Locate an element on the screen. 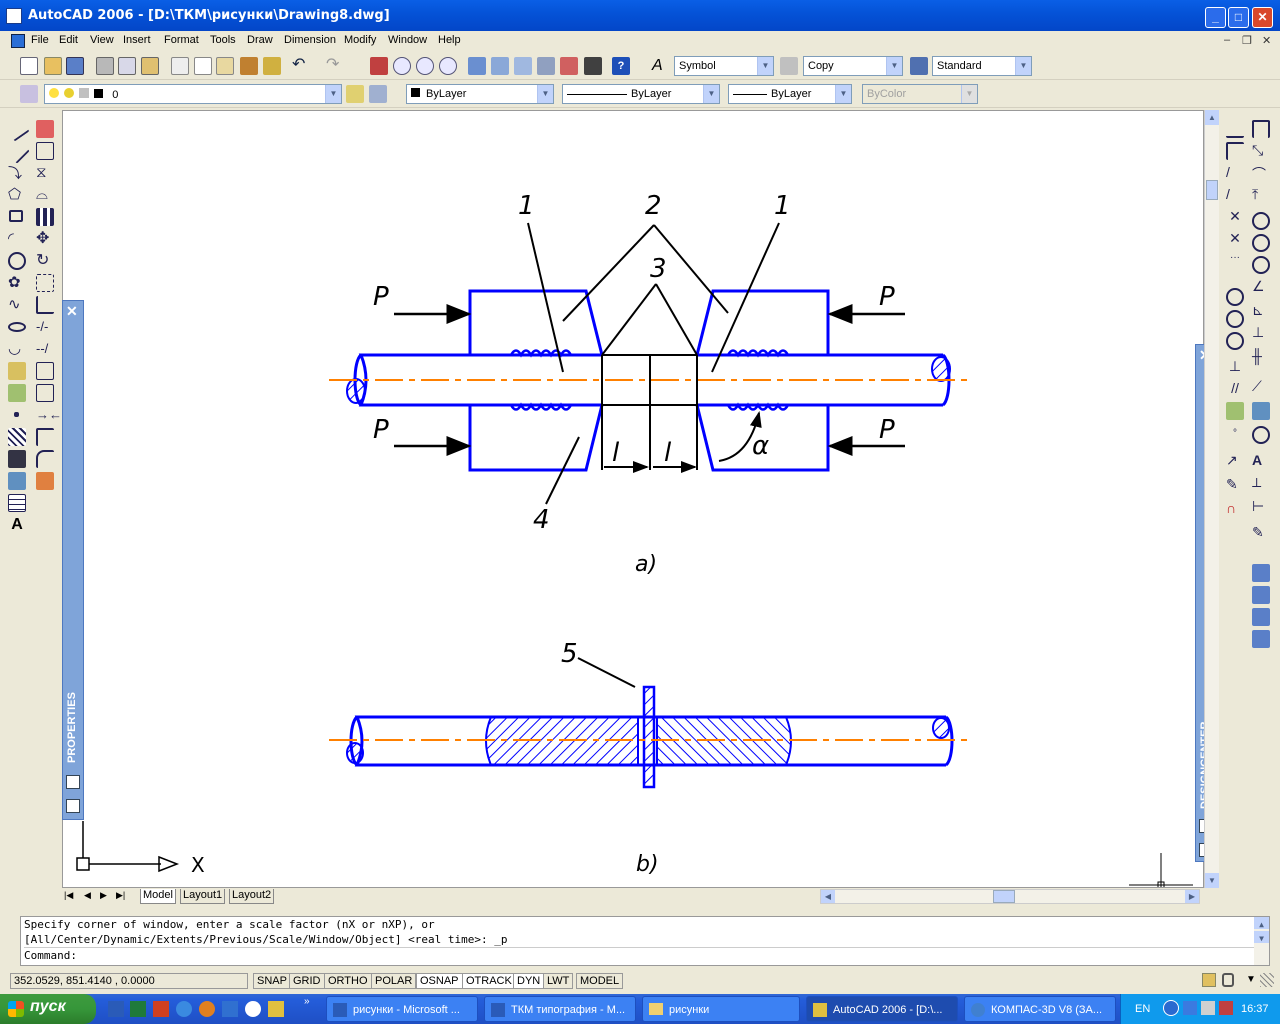 The width and height of the screenshot is (1280, 1024). menu-help: Help is located at coordinates (449, 40).